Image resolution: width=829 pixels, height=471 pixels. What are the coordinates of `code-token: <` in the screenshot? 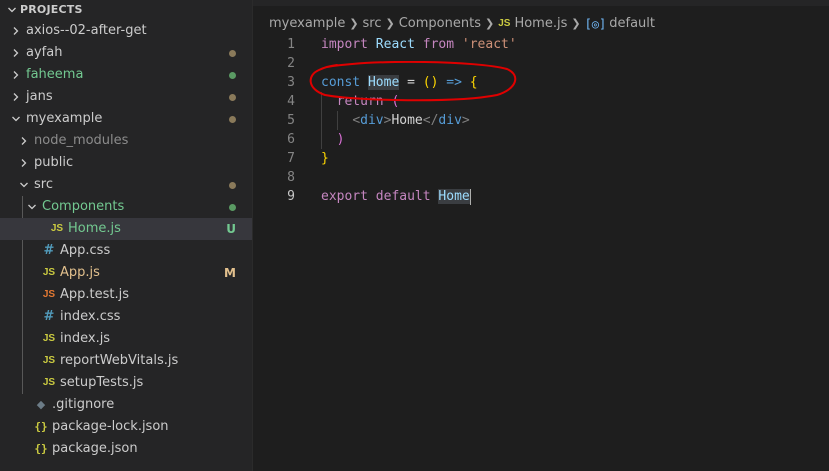 It's located at (356, 120).